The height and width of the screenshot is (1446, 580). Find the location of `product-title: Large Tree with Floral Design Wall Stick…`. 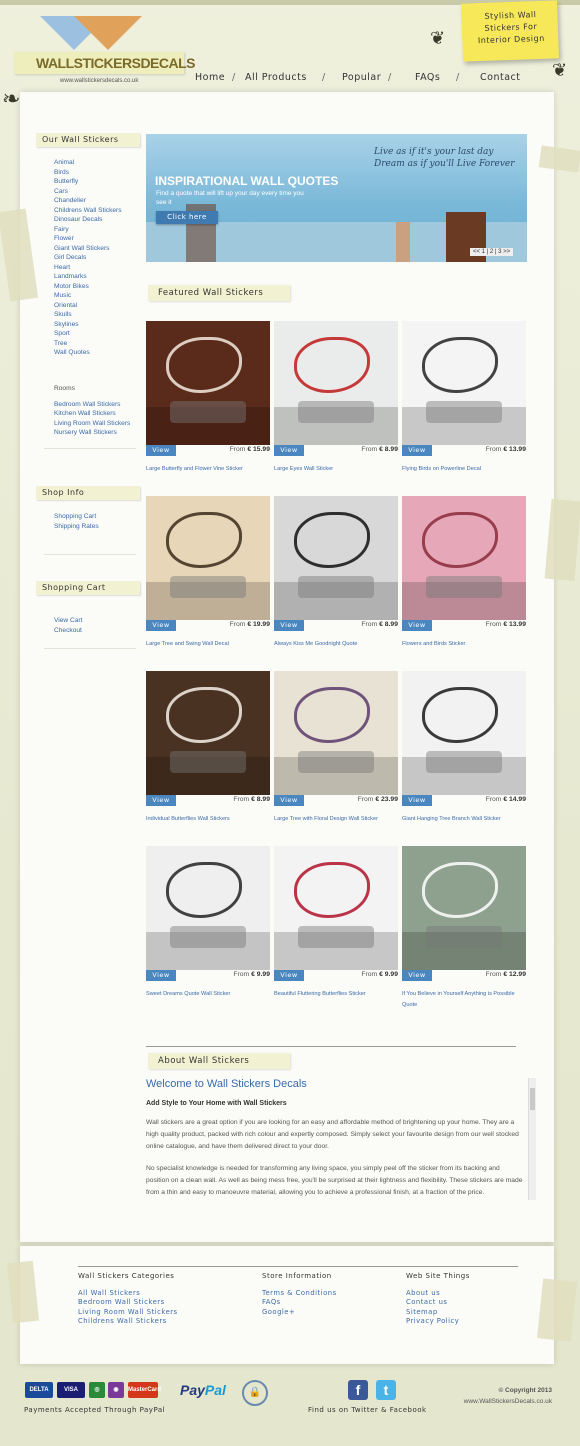

product-title: Large Tree with Floral Design Wall Stick… is located at coordinates (336, 819).